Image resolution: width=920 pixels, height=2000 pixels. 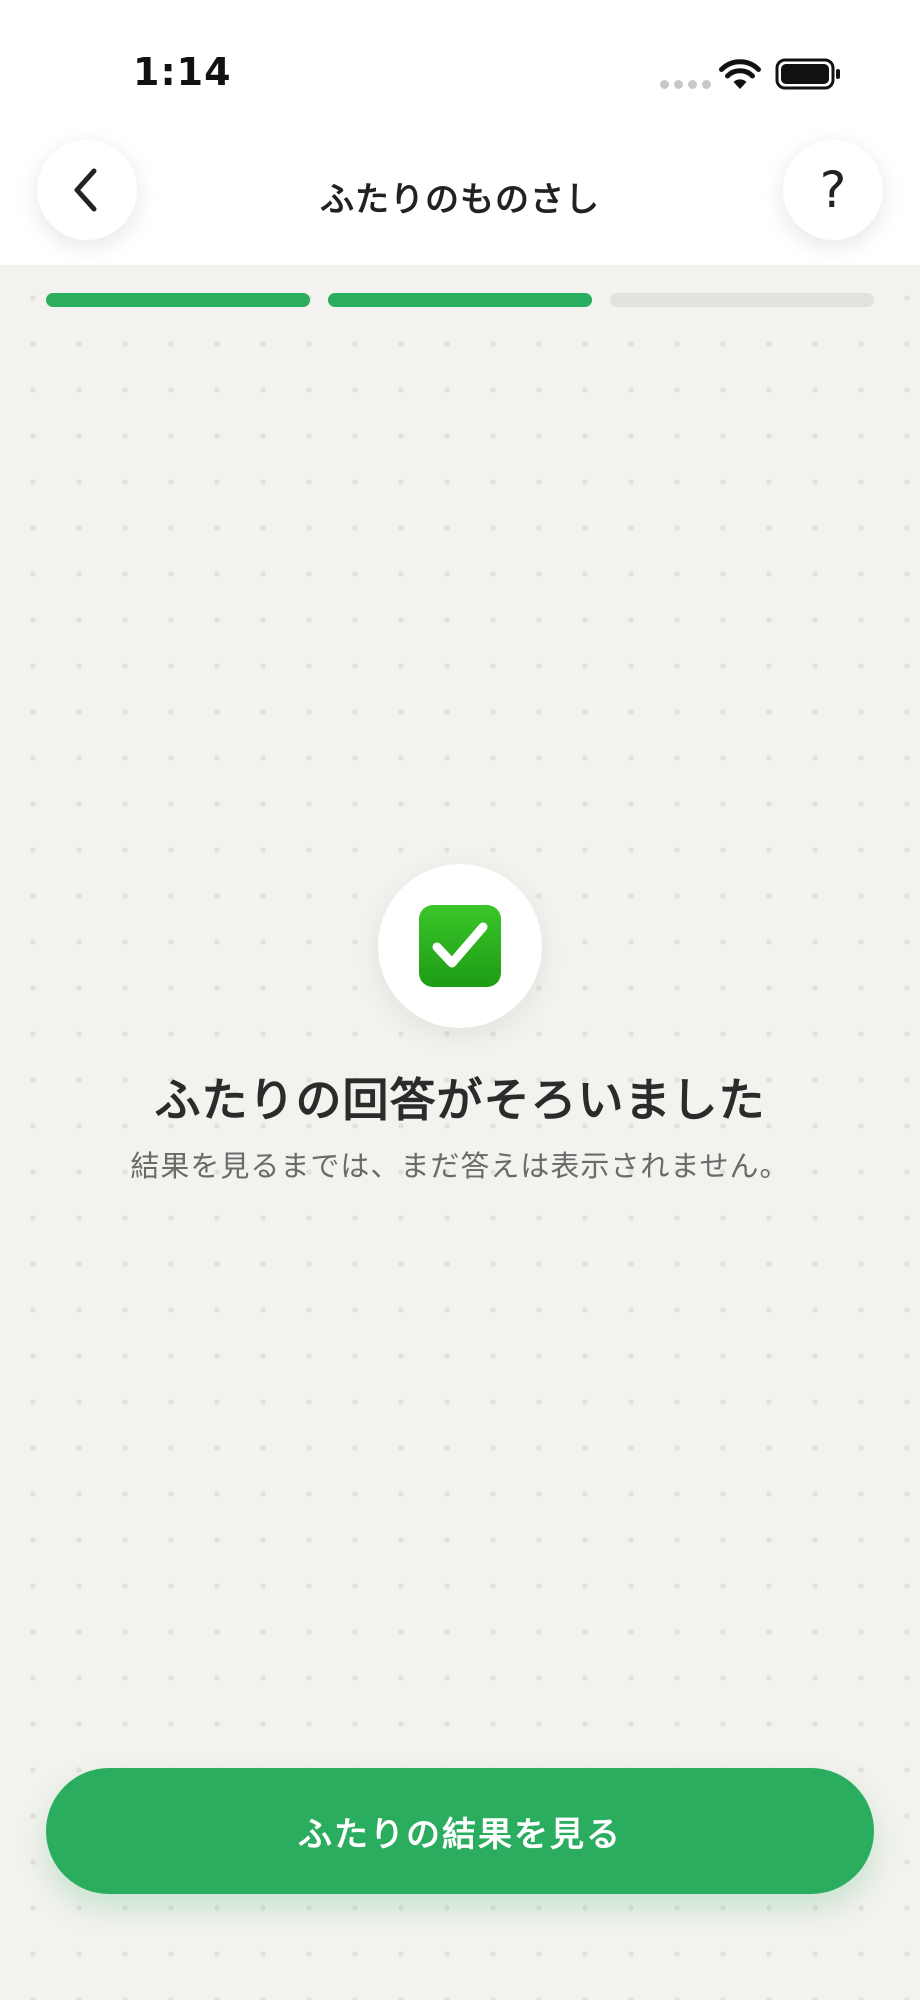 I want to click on question-mark-icon: ?, so click(x=833, y=190).